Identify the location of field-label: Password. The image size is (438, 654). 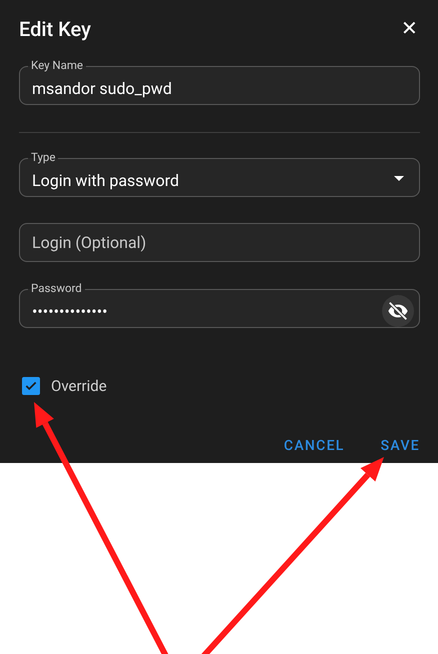
(56, 288).